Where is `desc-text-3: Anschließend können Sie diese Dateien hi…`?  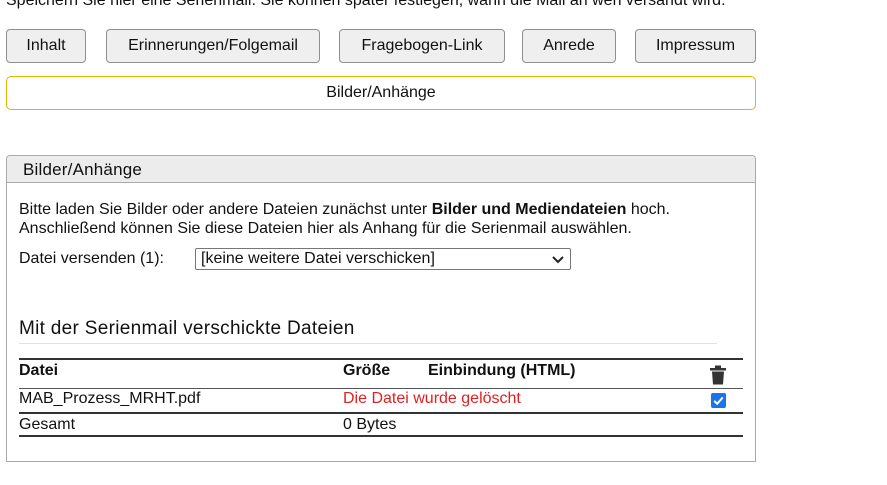 desc-text-3: Anschließend können Sie diese Dateien hi… is located at coordinates (325, 228).